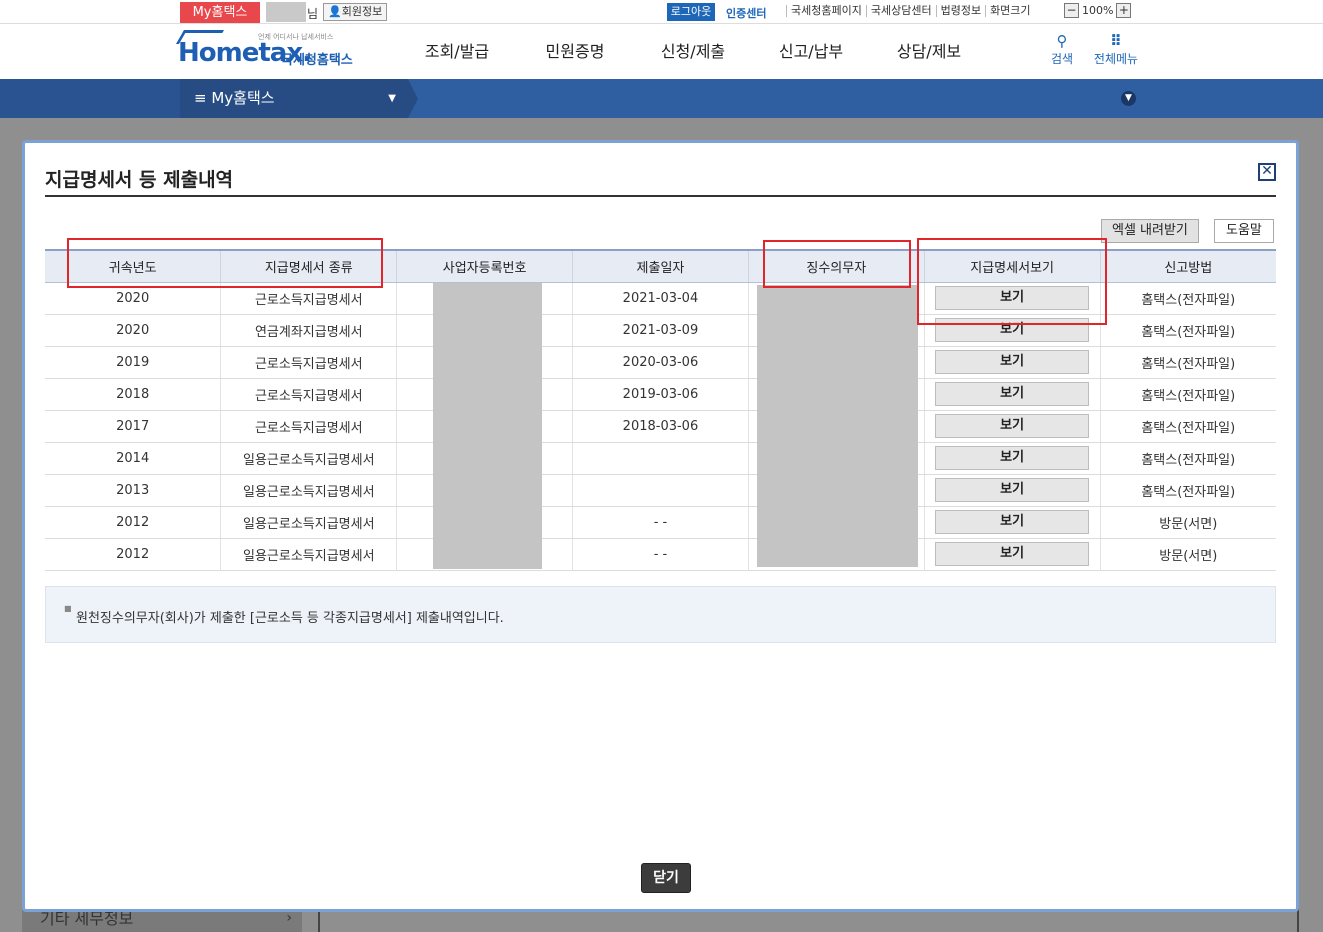 This screenshot has width=1323, height=932. What do you see at coordinates (1128, 98) in the screenshot?
I see `expand-down-icon: ▼` at bounding box center [1128, 98].